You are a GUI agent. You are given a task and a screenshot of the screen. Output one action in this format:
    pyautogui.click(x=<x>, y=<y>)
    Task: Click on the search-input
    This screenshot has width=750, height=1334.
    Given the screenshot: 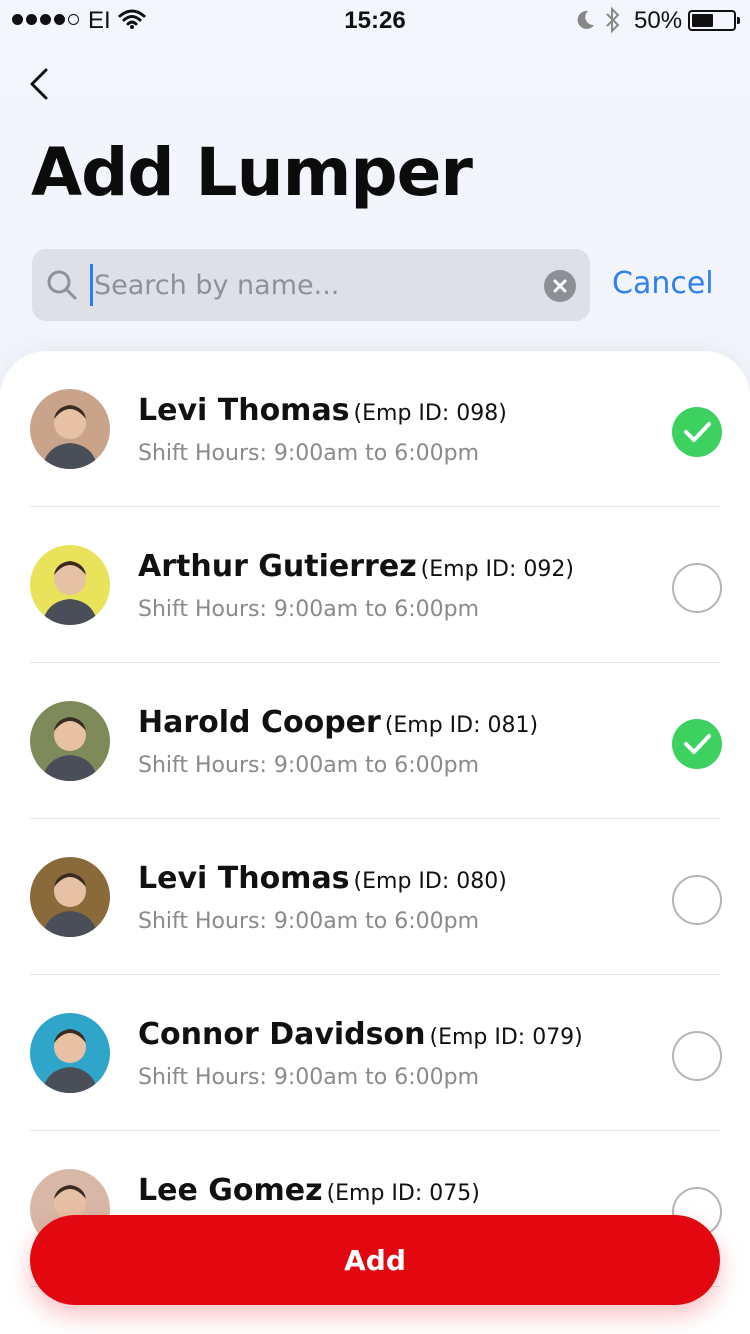 What is the action you would take?
    pyautogui.click(x=314, y=285)
    